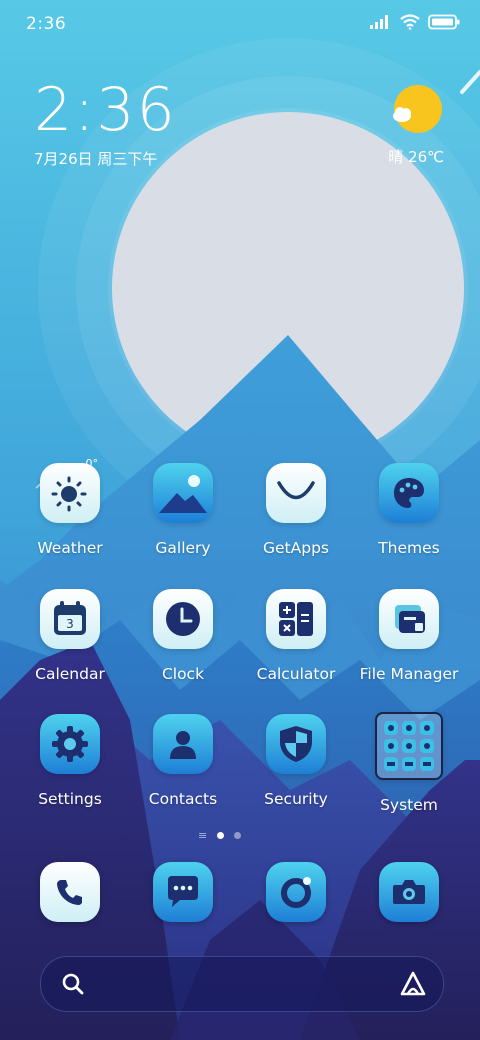 This screenshot has width=480, height=1040. I want to click on temperature-mini-label: 0°, so click(92, 463).